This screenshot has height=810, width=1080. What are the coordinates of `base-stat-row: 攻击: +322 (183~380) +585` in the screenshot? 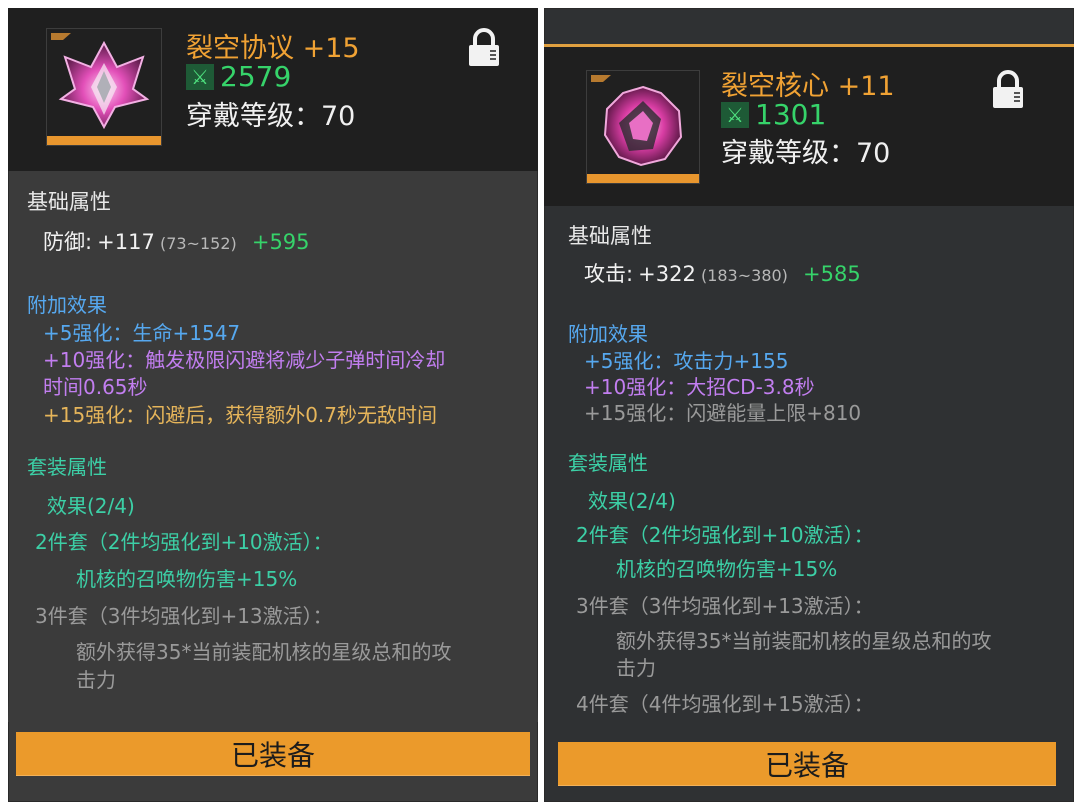 It's located at (722, 273).